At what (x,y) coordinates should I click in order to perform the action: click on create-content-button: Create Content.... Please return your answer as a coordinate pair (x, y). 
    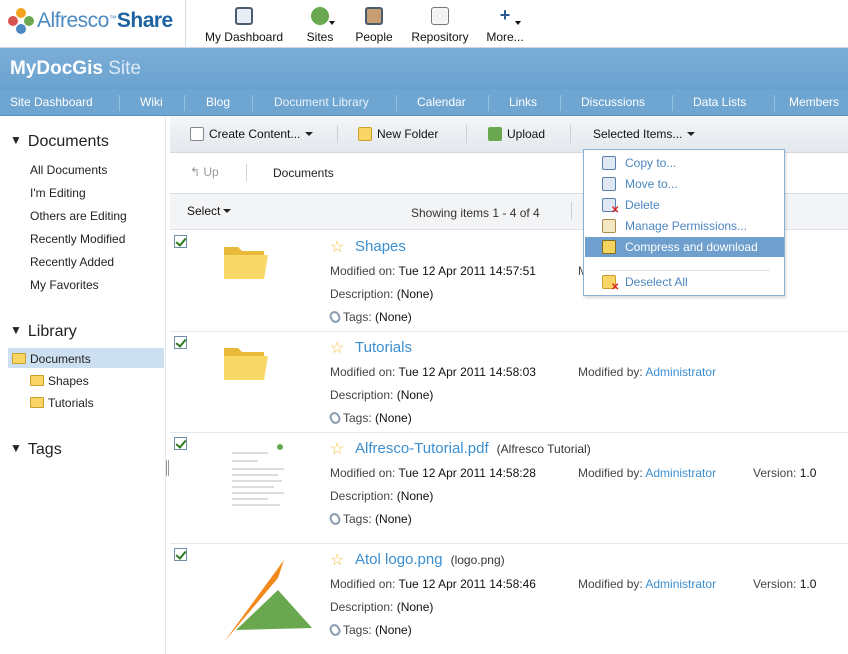
    Looking at the image, I should click on (252, 134).